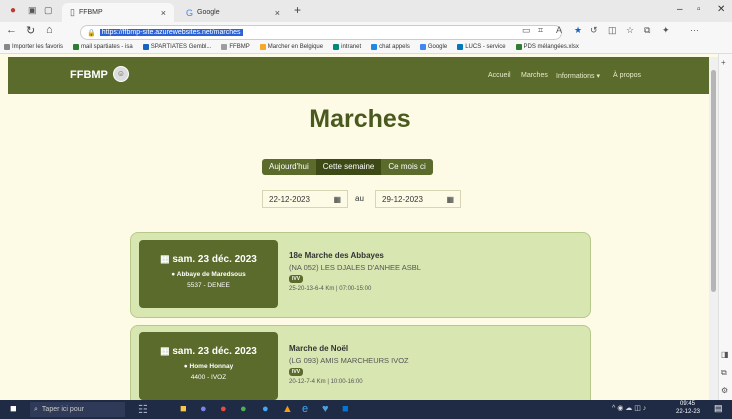  I want to click on favorite-link: Marcher en Belgique, so click(291, 46).